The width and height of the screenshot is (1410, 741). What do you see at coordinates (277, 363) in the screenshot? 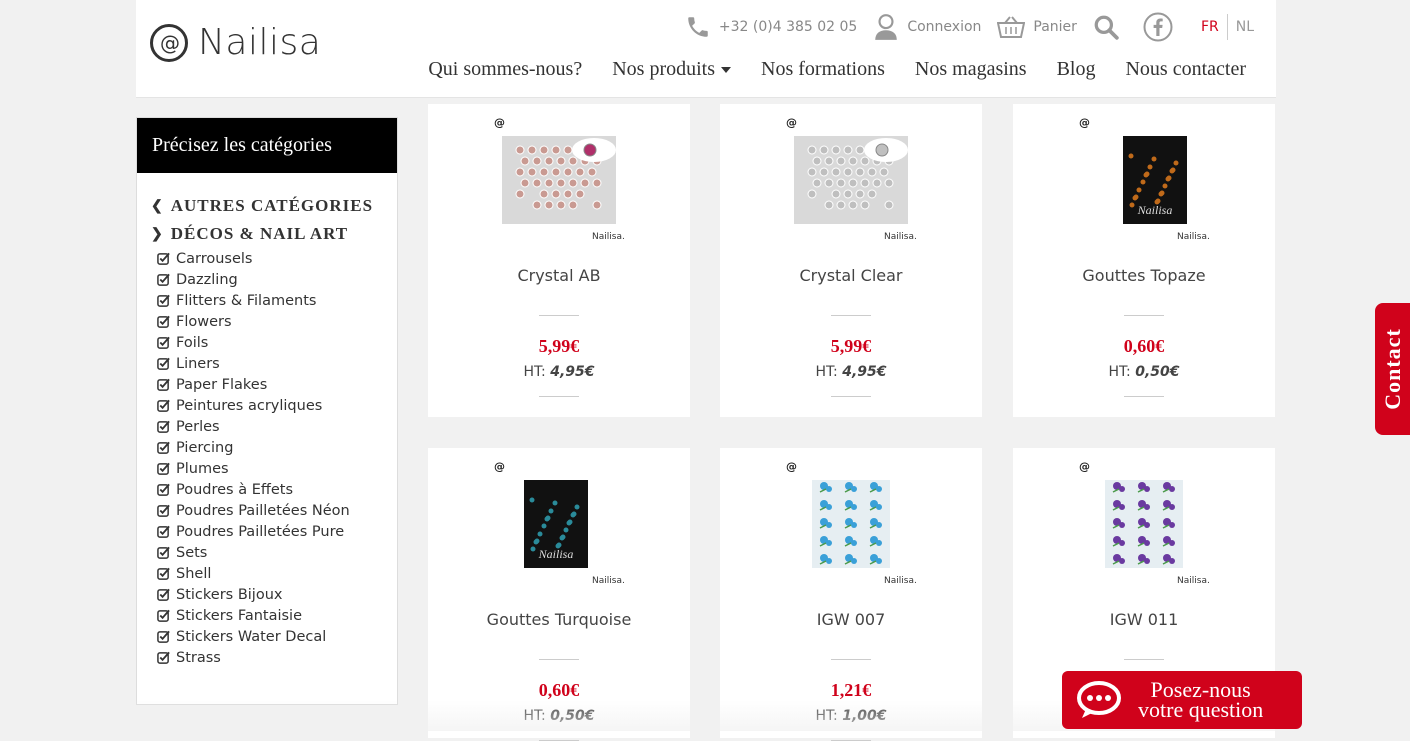
I see `subcategory-item: Liners` at bounding box center [277, 363].